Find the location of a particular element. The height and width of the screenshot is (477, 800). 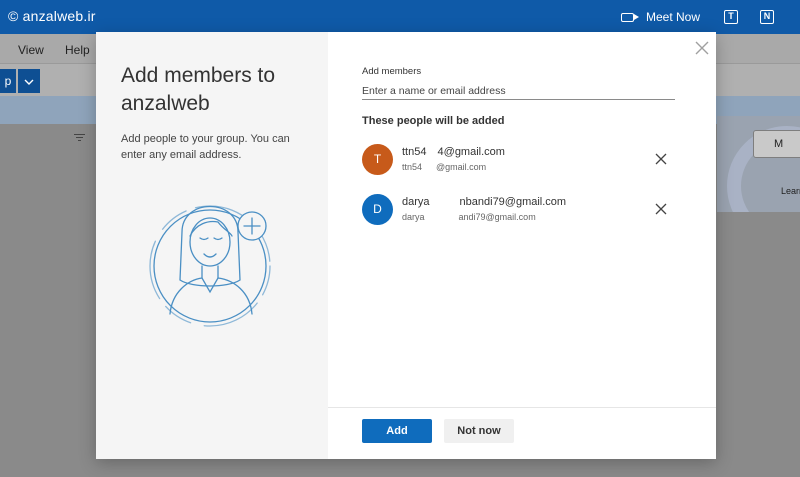

avatar: T is located at coordinates (377, 159).